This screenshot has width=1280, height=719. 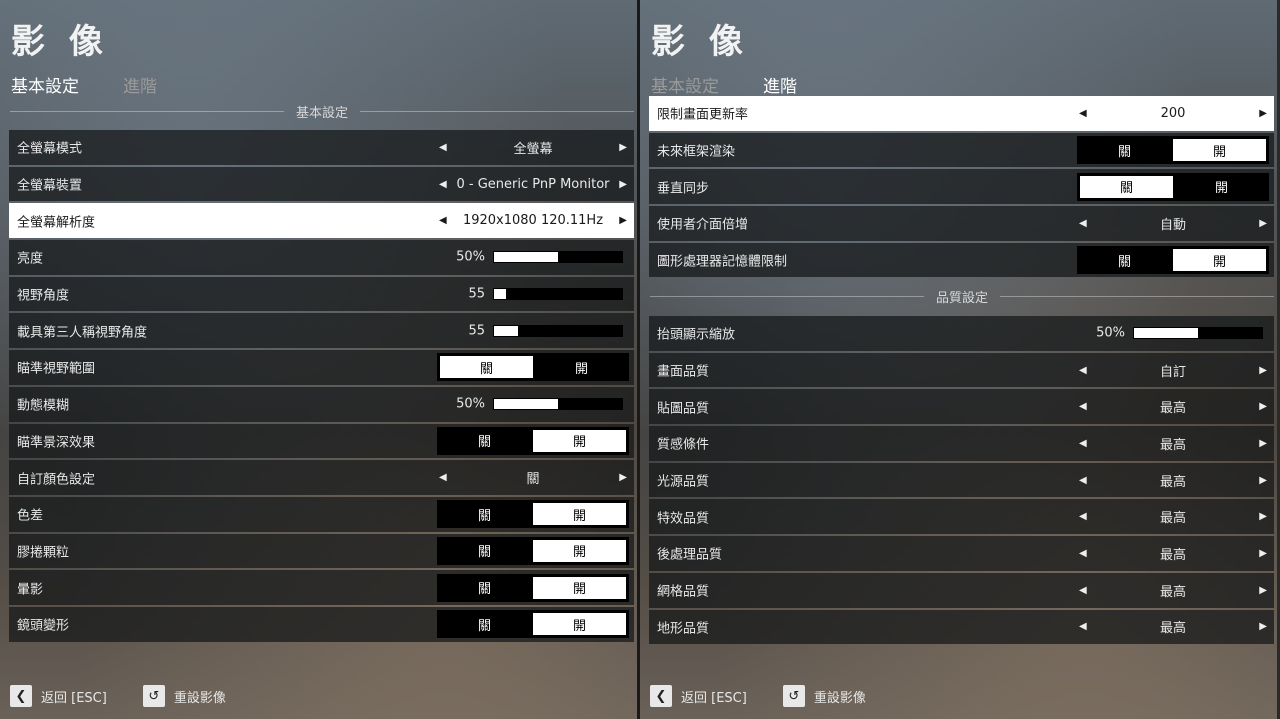 I want to click on setting-row: 垂直同步 關開, so click(x=961, y=187).